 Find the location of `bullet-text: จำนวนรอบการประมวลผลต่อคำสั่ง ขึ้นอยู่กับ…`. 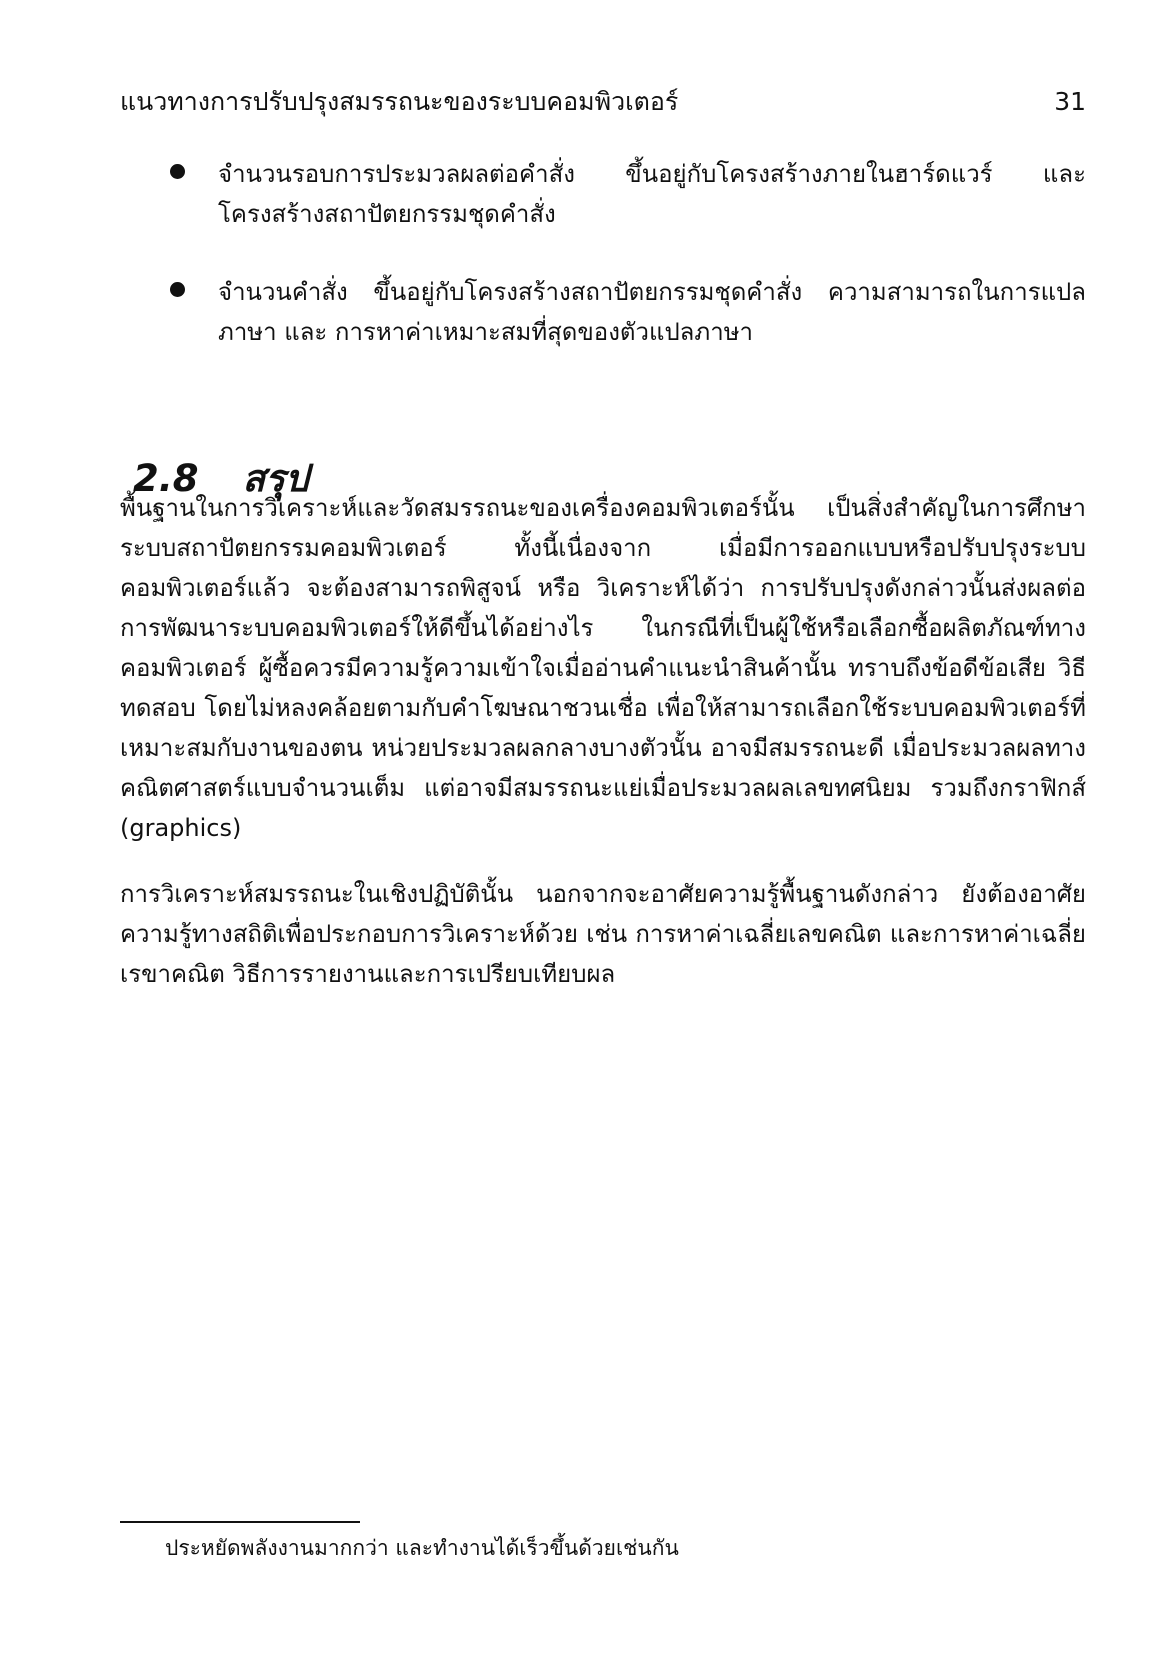

bullet-text: จำนวนรอบการประมวลผลต่อคำสั่ง ขึ้นอยู่กับ… is located at coordinates (652, 194).